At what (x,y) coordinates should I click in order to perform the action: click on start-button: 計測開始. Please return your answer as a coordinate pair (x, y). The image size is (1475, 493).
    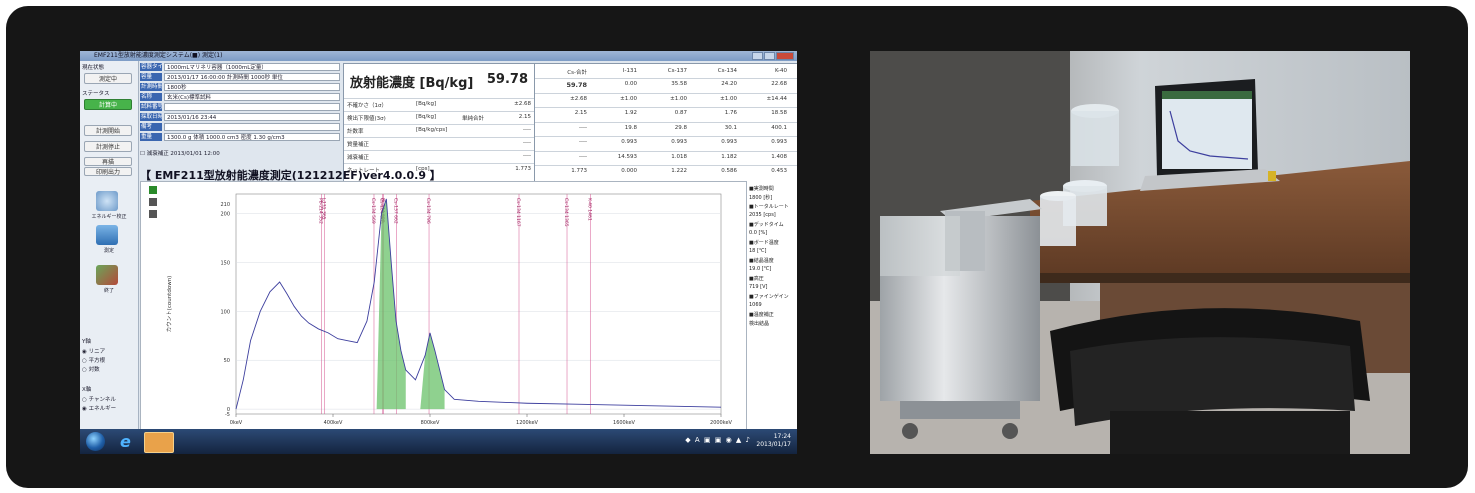
    Looking at the image, I should click on (108, 130).